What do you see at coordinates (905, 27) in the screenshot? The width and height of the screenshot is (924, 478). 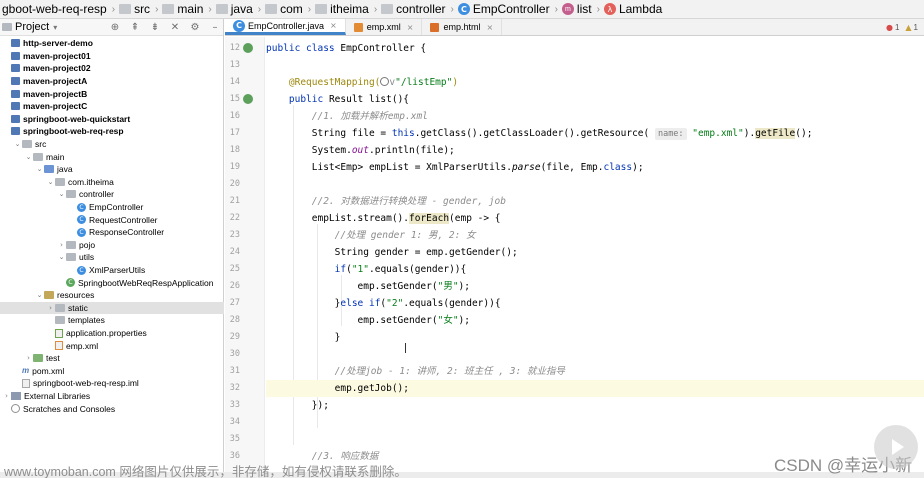 I see `inspection-widget: ● 1 ▲ 1` at bounding box center [905, 27].